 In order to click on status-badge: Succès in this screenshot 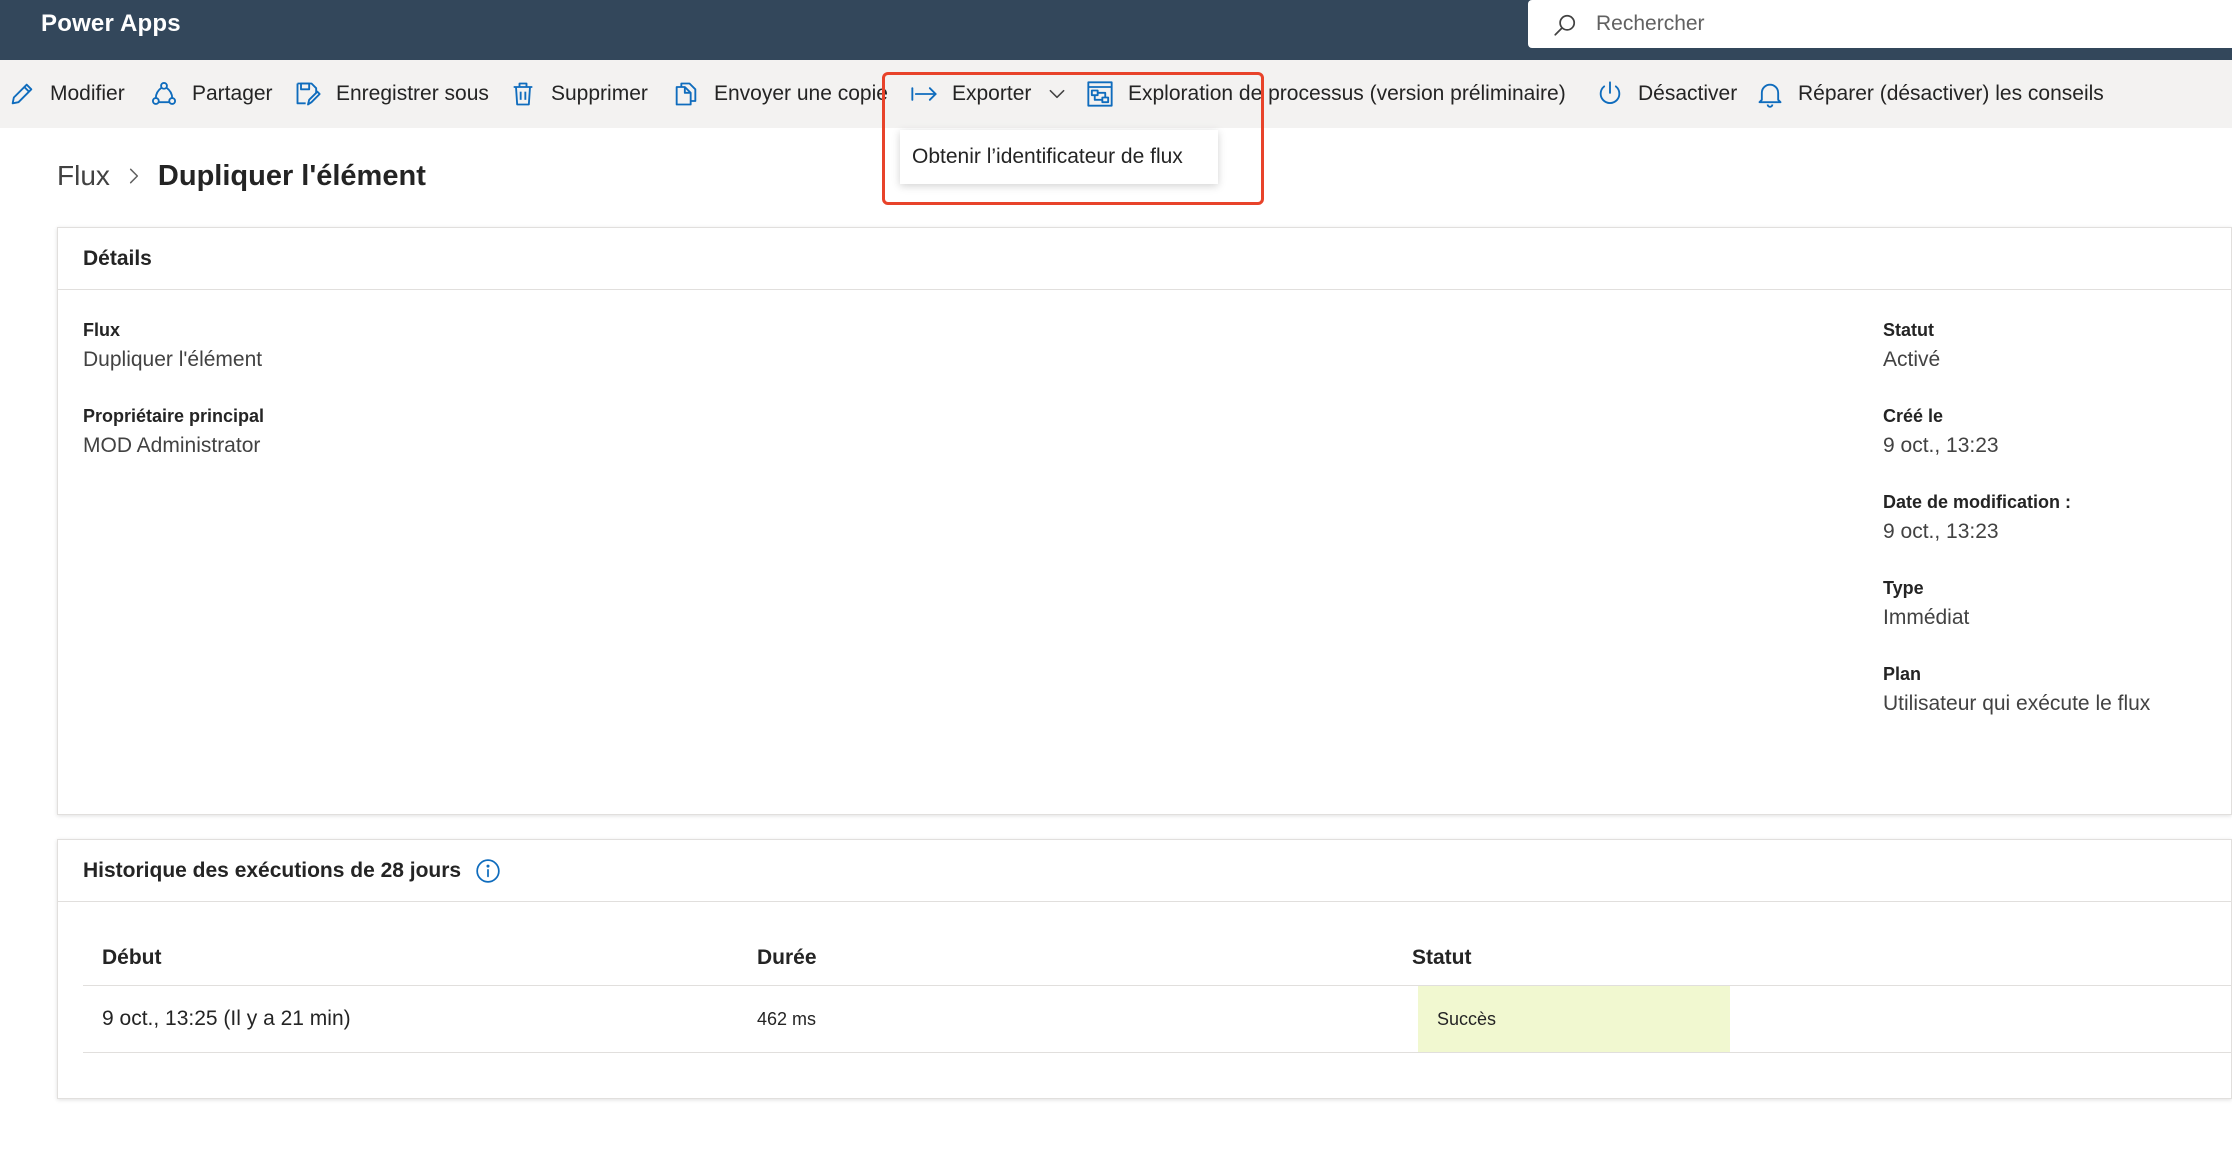, I will do `click(1574, 1019)`.